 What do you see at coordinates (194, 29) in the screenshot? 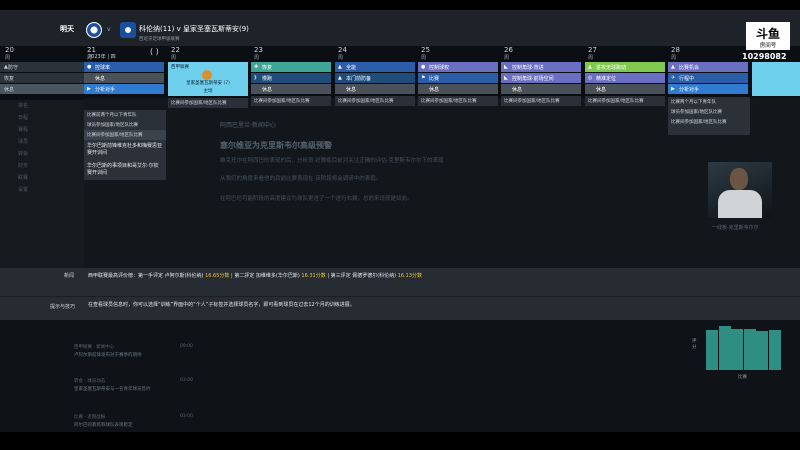
I see `match-title: 科伦纳(11) v 皇家圣塞瓦斯蒂安(9)` at bounding box center [194, 29].